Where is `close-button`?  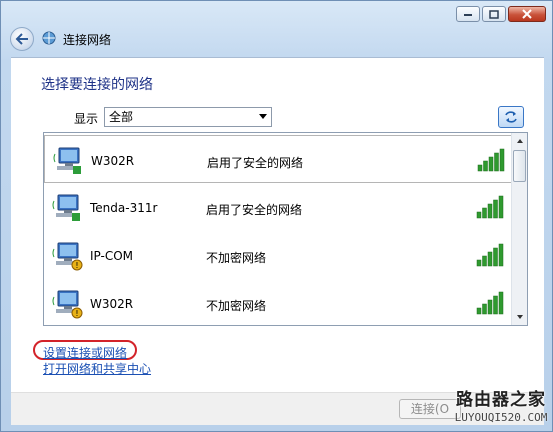 close-button is located at coordinates (527, 14).